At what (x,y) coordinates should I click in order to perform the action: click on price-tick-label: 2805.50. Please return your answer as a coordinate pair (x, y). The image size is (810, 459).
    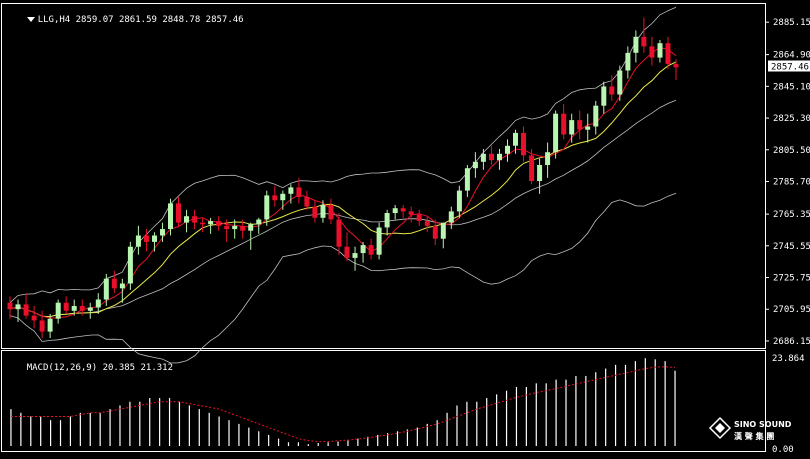
    Looking at the image, I should click on (791, 151).